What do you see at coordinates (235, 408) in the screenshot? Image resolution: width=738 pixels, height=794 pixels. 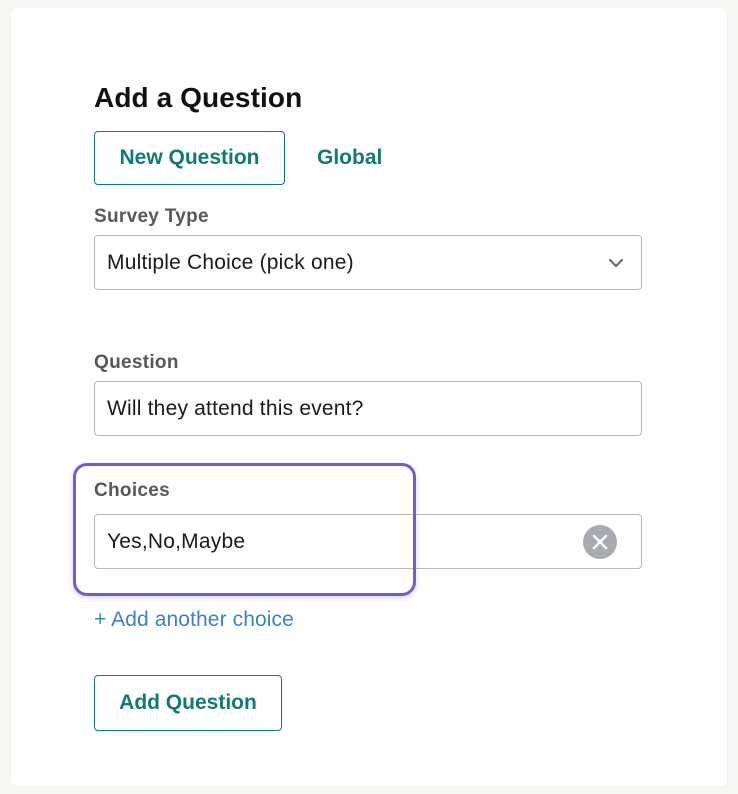 I see `question-value: Will they attend this event?` at bounding box center [235, 408].